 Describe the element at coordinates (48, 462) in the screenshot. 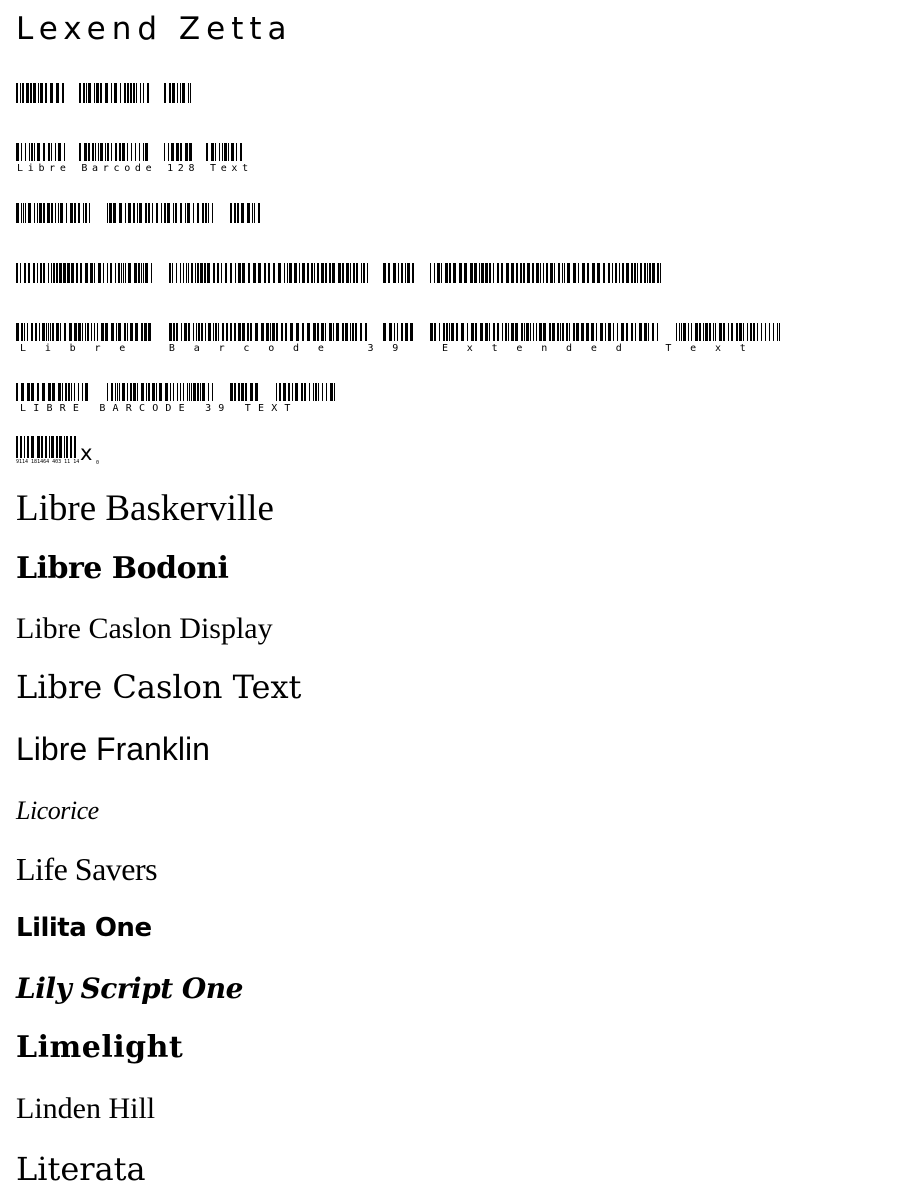

I see `barcode-ean13-digits: 9114 181464 403 11 14` at that location.